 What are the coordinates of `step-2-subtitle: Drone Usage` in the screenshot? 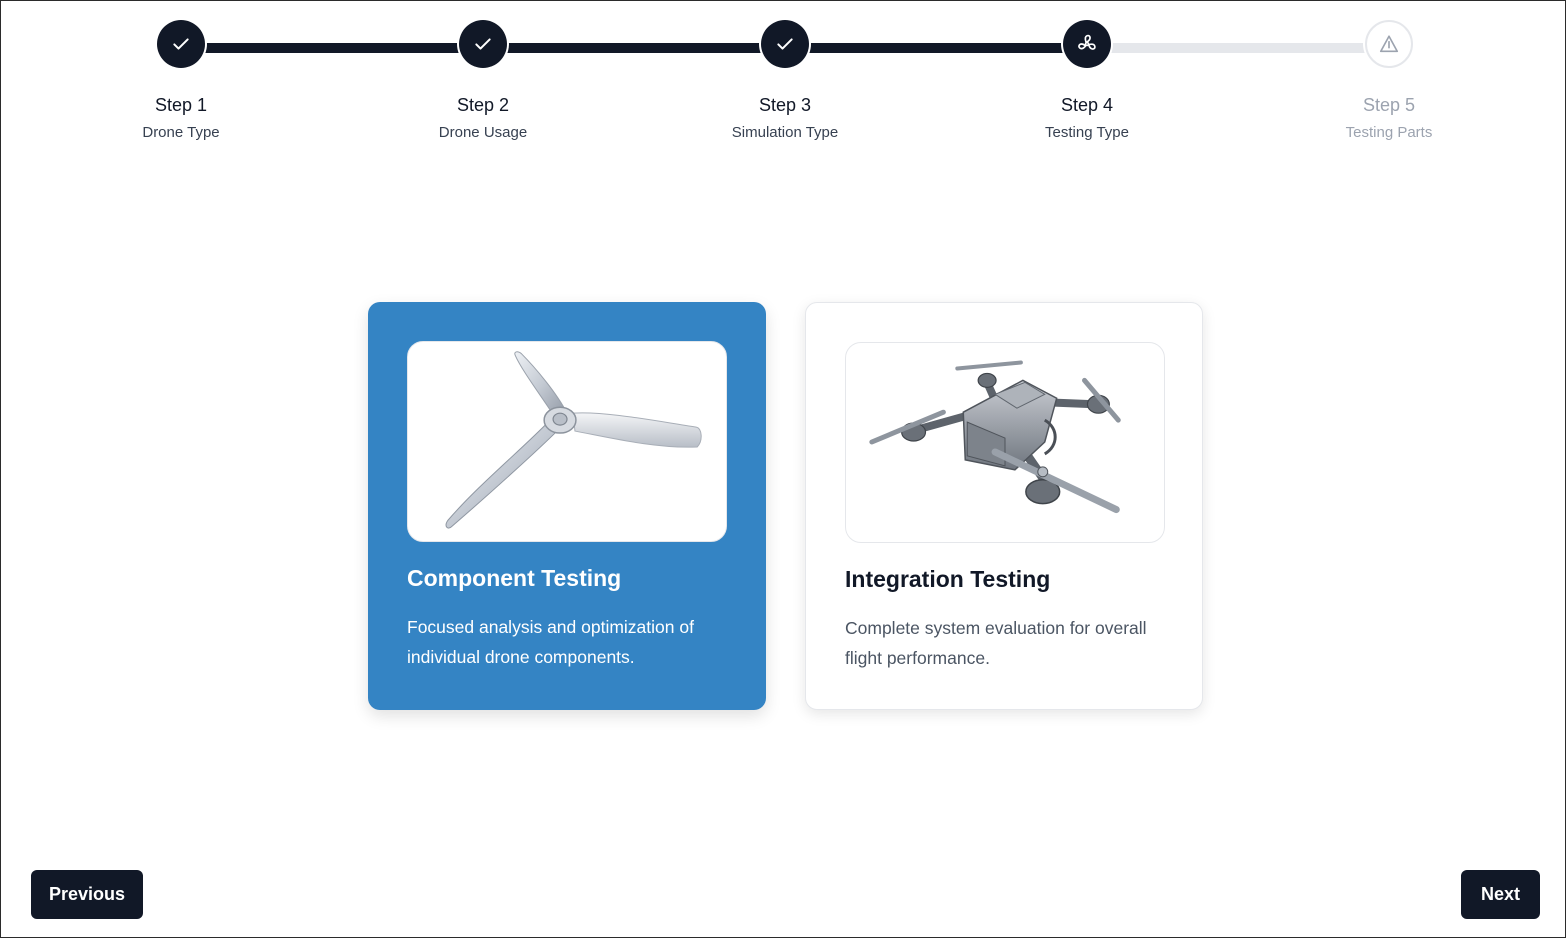 It's located at (483, 132).